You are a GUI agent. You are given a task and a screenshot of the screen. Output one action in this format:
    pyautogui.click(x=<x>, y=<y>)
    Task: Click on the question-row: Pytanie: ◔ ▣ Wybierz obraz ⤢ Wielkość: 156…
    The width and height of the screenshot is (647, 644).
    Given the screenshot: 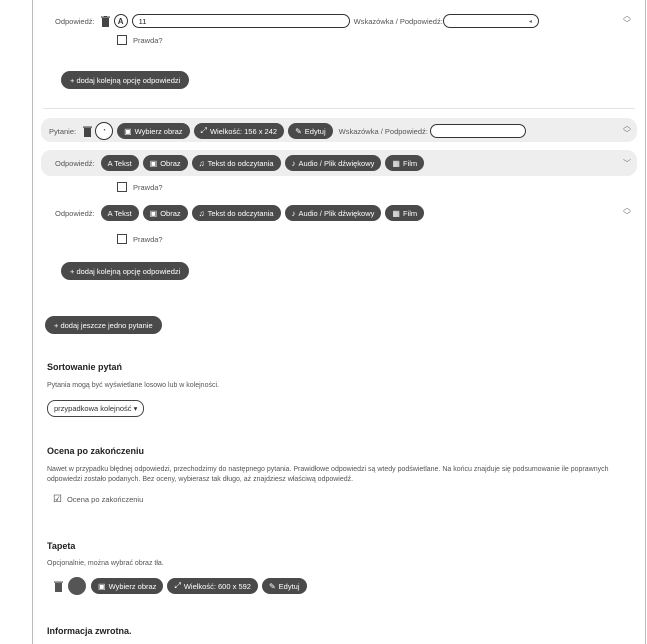 What is the action you would take?
    pyautogui.click(x=347, y=131)
    